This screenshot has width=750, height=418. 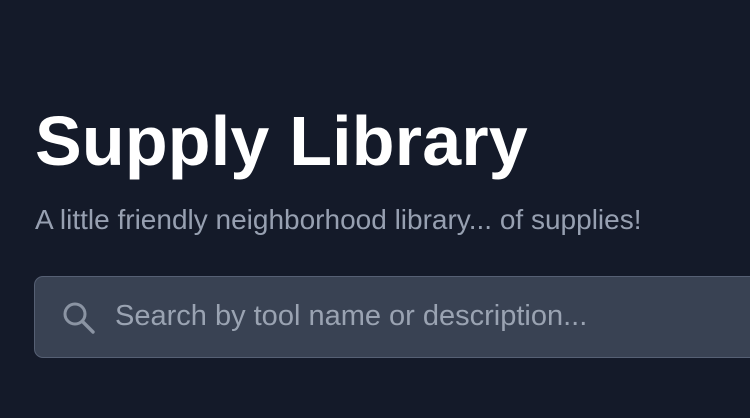 I want to click on search-icon, so click(x=79, y=318).